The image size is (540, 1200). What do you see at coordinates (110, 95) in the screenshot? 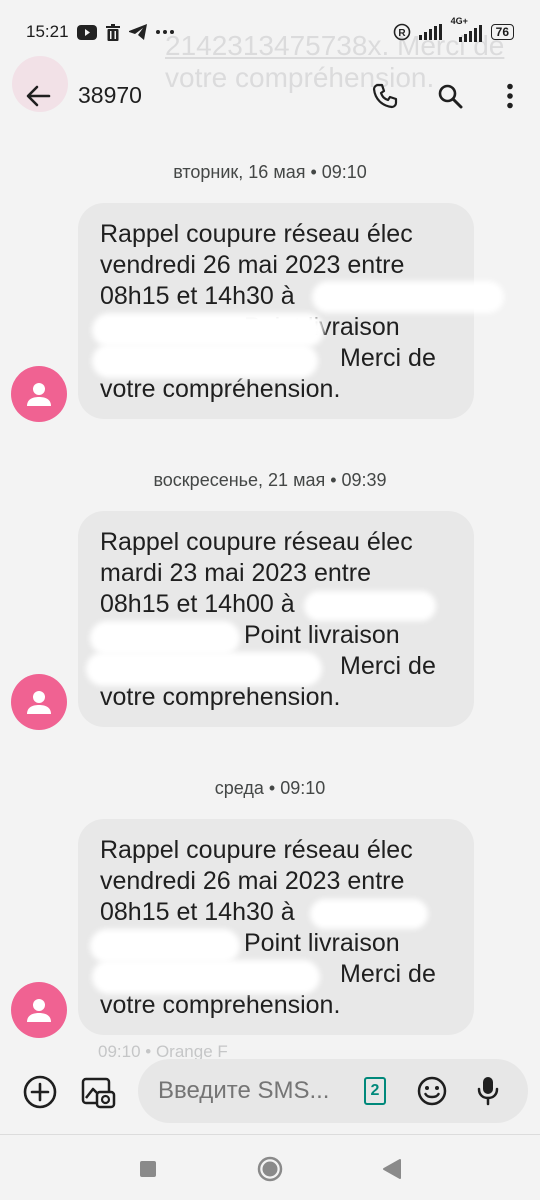
I see `conversation-title: 38970` at bounding box center [110, 95].